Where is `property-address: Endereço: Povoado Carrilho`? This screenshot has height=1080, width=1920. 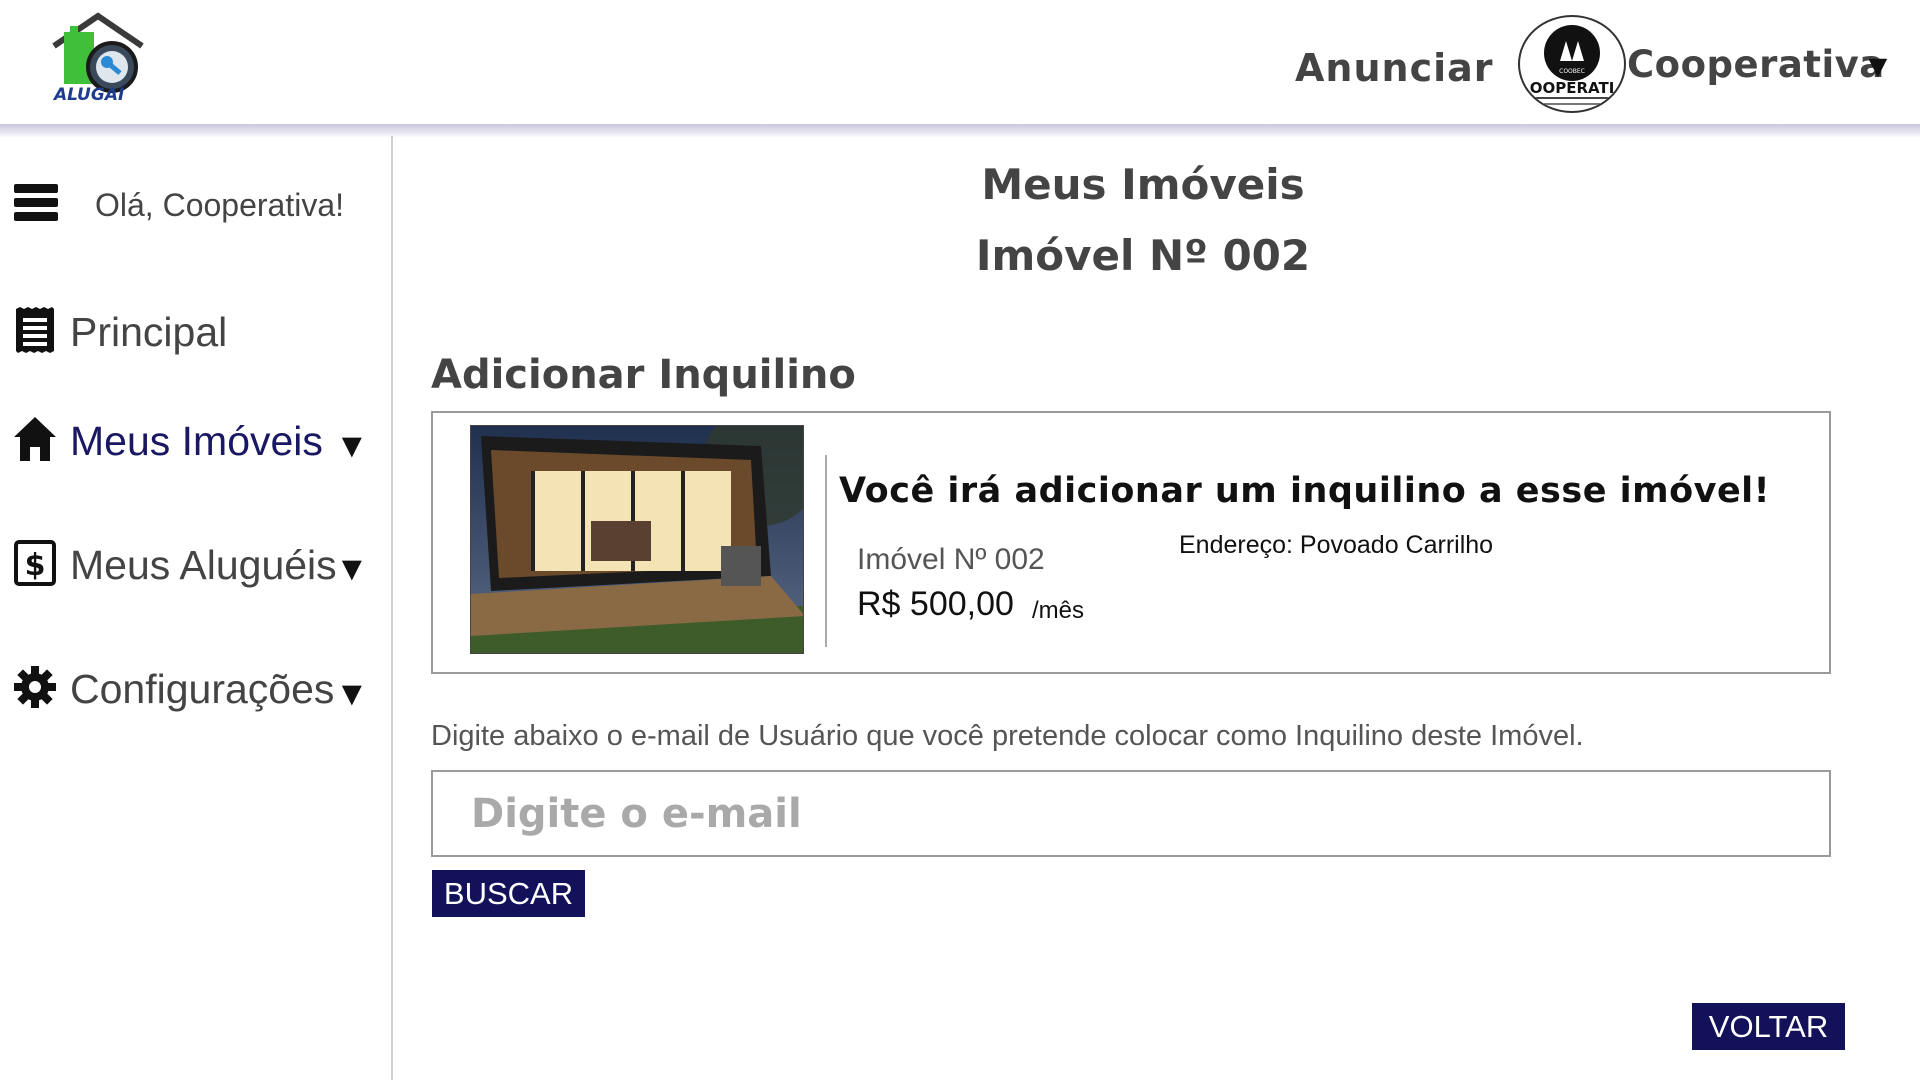
property-address: Endereço: Povoado Carrilho is located at coordinates (1336, 545).